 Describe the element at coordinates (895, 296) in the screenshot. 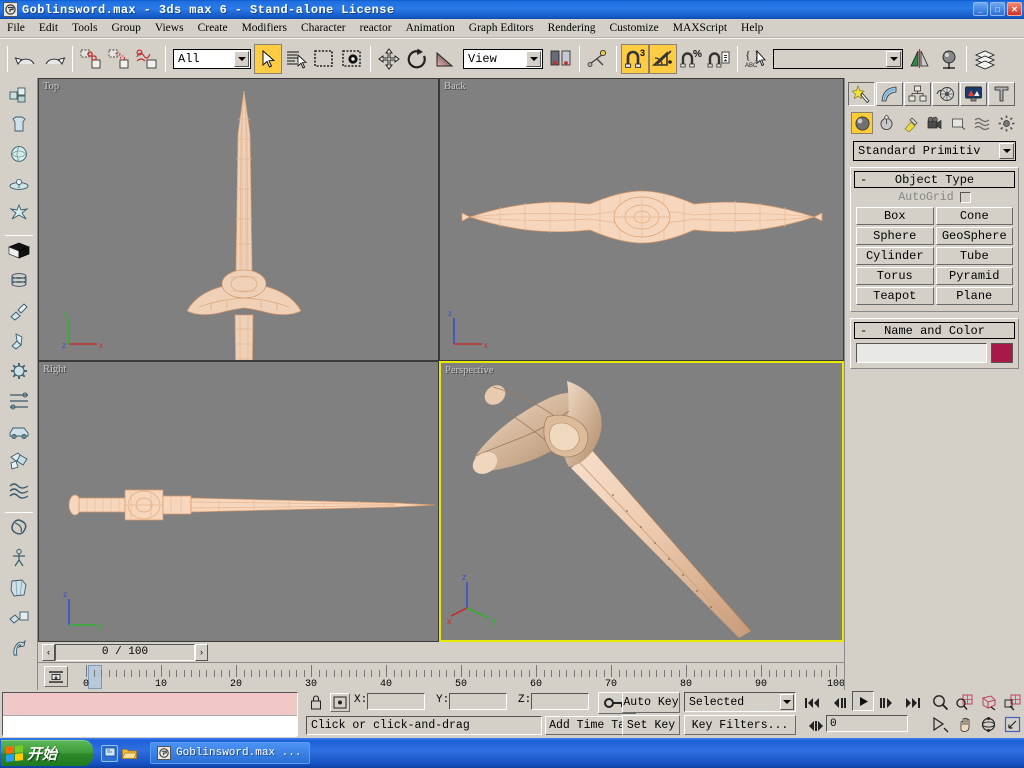

I see `primitive-button-teapot: Teapot` at that location.